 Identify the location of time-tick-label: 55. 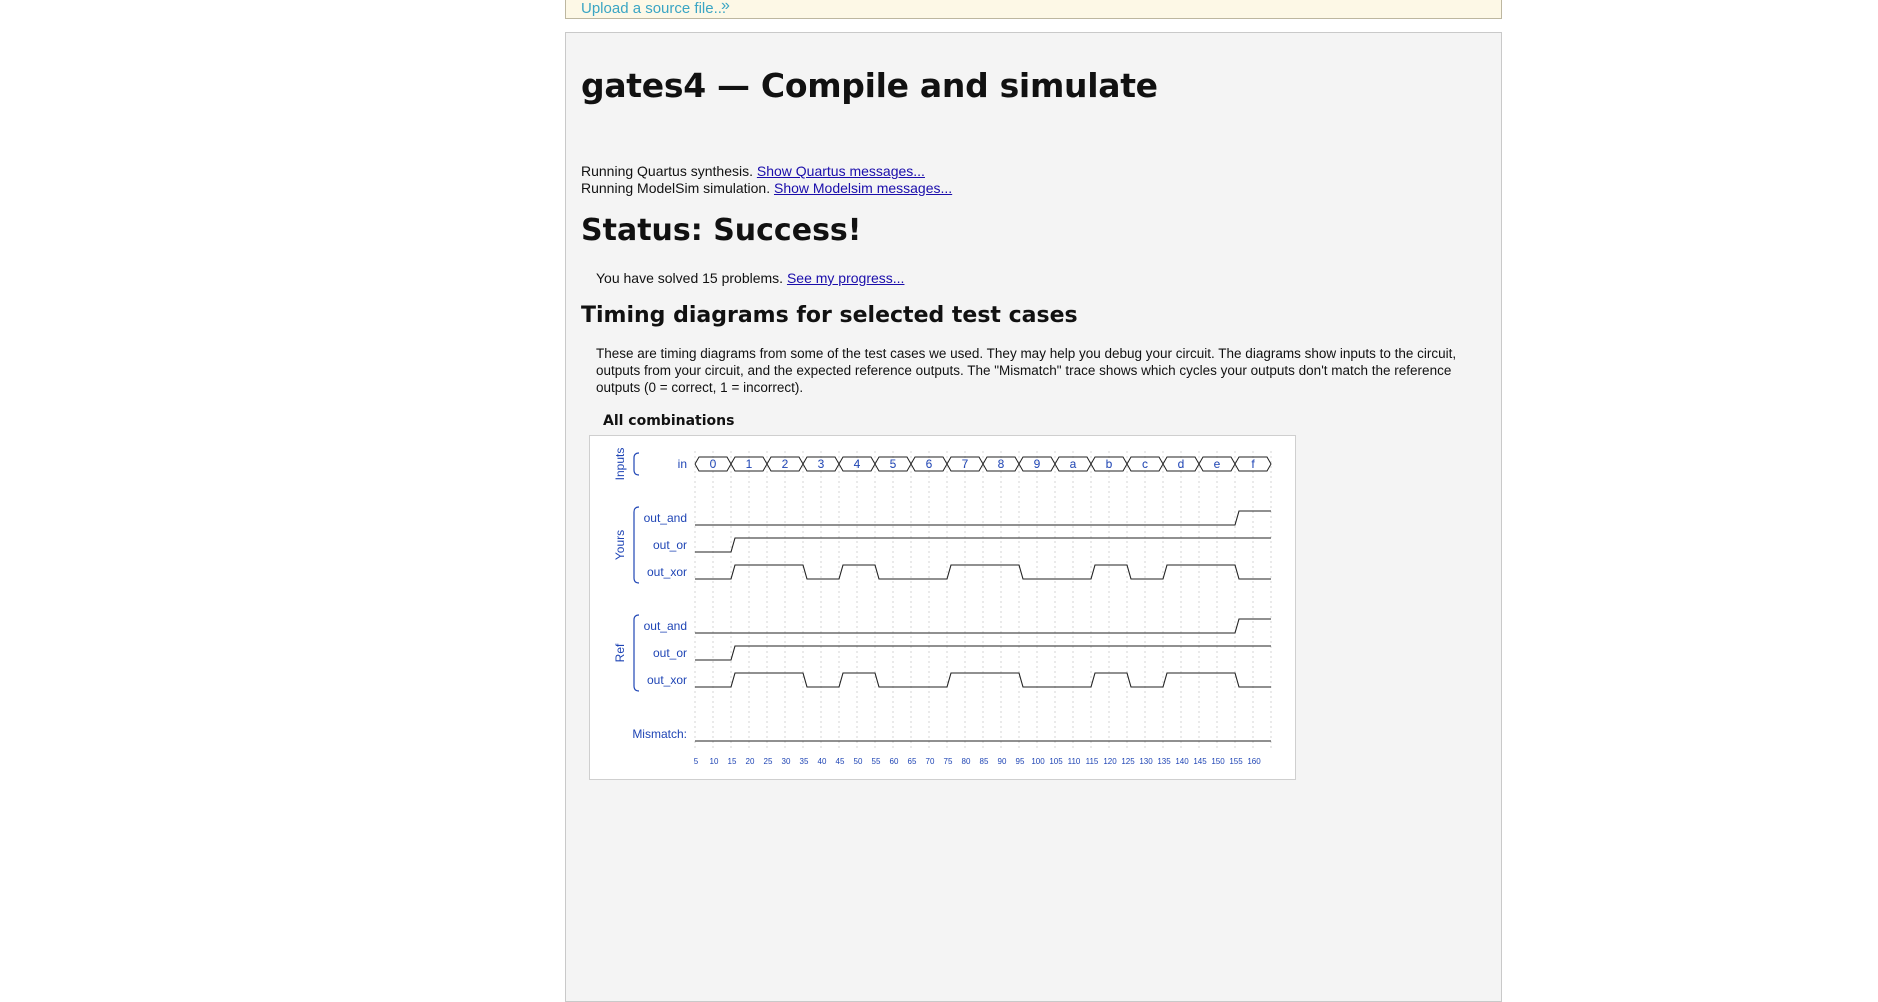
(876, 761).